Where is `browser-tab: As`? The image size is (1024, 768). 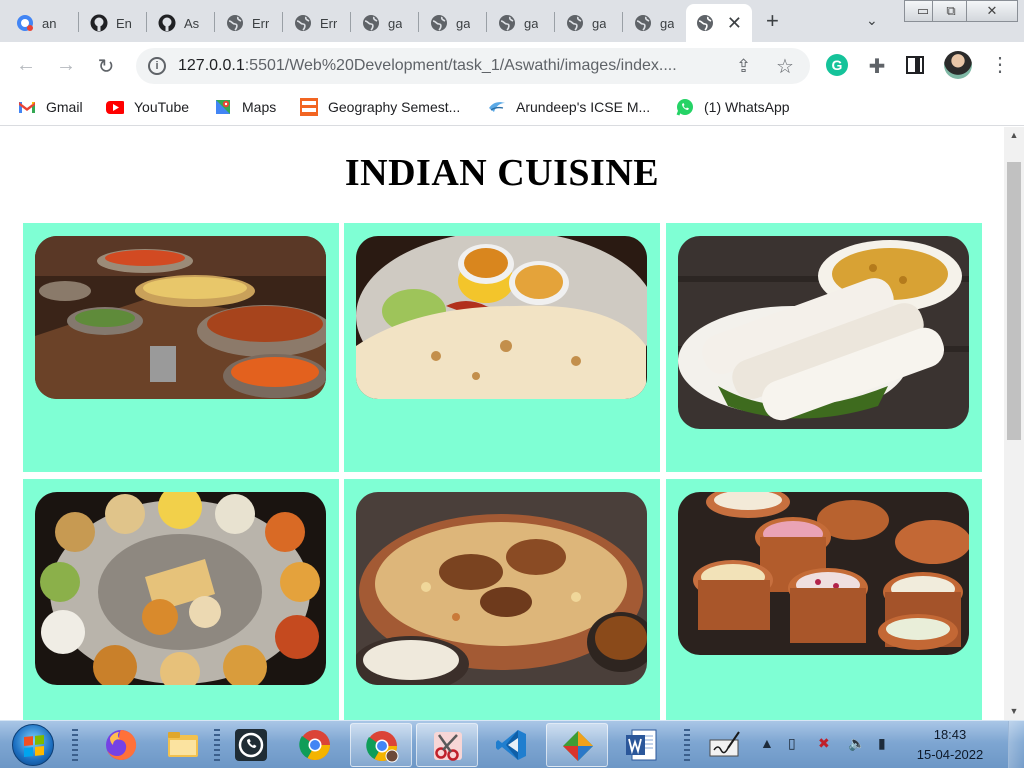 browser-tab: As is located at coordinates (181, 23).